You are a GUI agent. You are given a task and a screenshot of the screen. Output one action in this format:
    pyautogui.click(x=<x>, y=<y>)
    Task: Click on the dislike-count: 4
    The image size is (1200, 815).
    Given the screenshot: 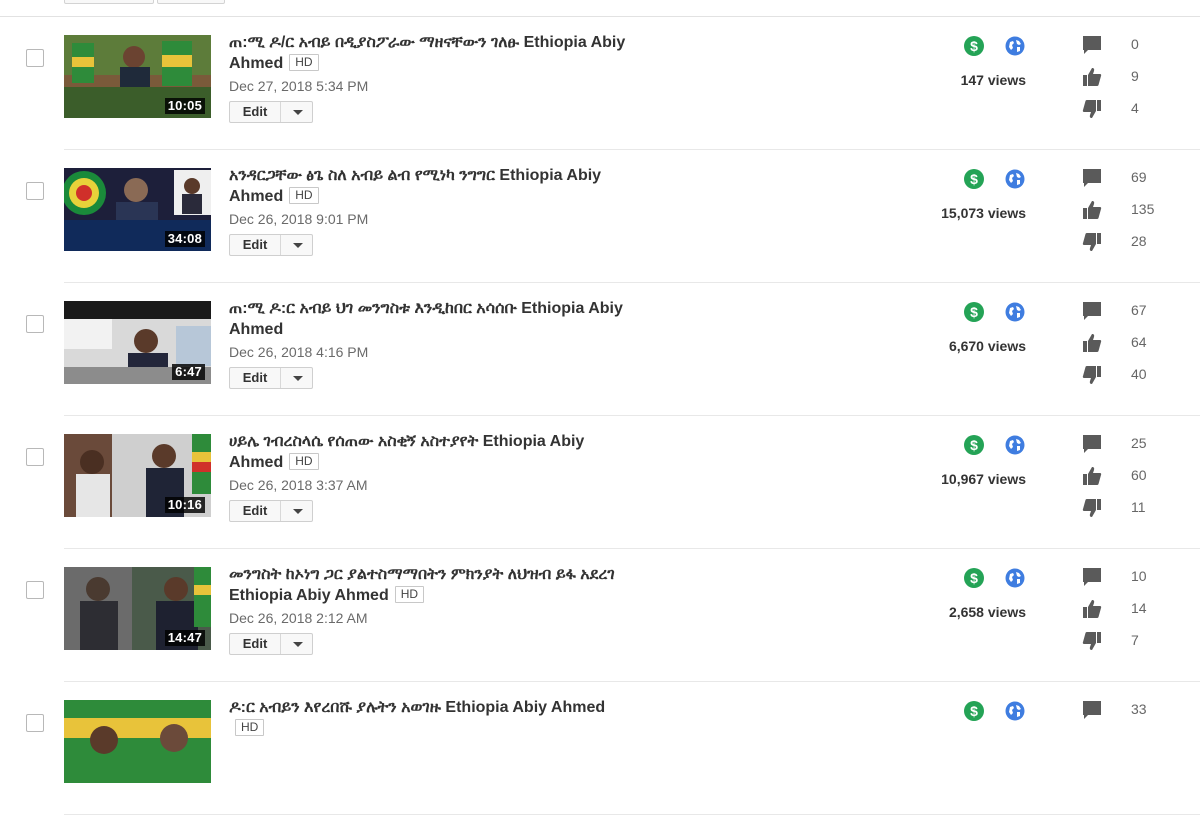 What is the action you would take?
    pyautogui.click(x=1135, y=108)
    